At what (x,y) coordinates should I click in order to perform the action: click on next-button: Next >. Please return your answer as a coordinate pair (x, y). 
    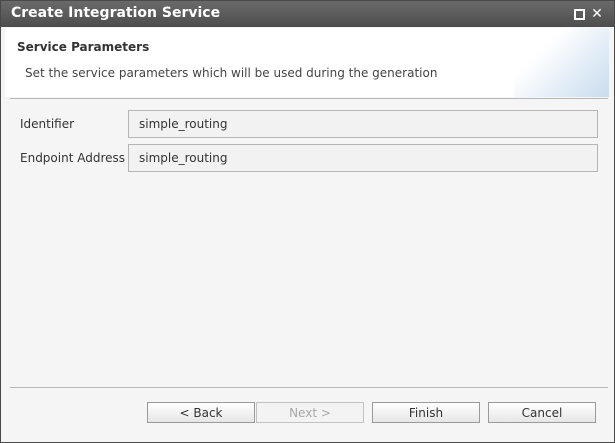
    Looking at the image, I should click on (310, 412).